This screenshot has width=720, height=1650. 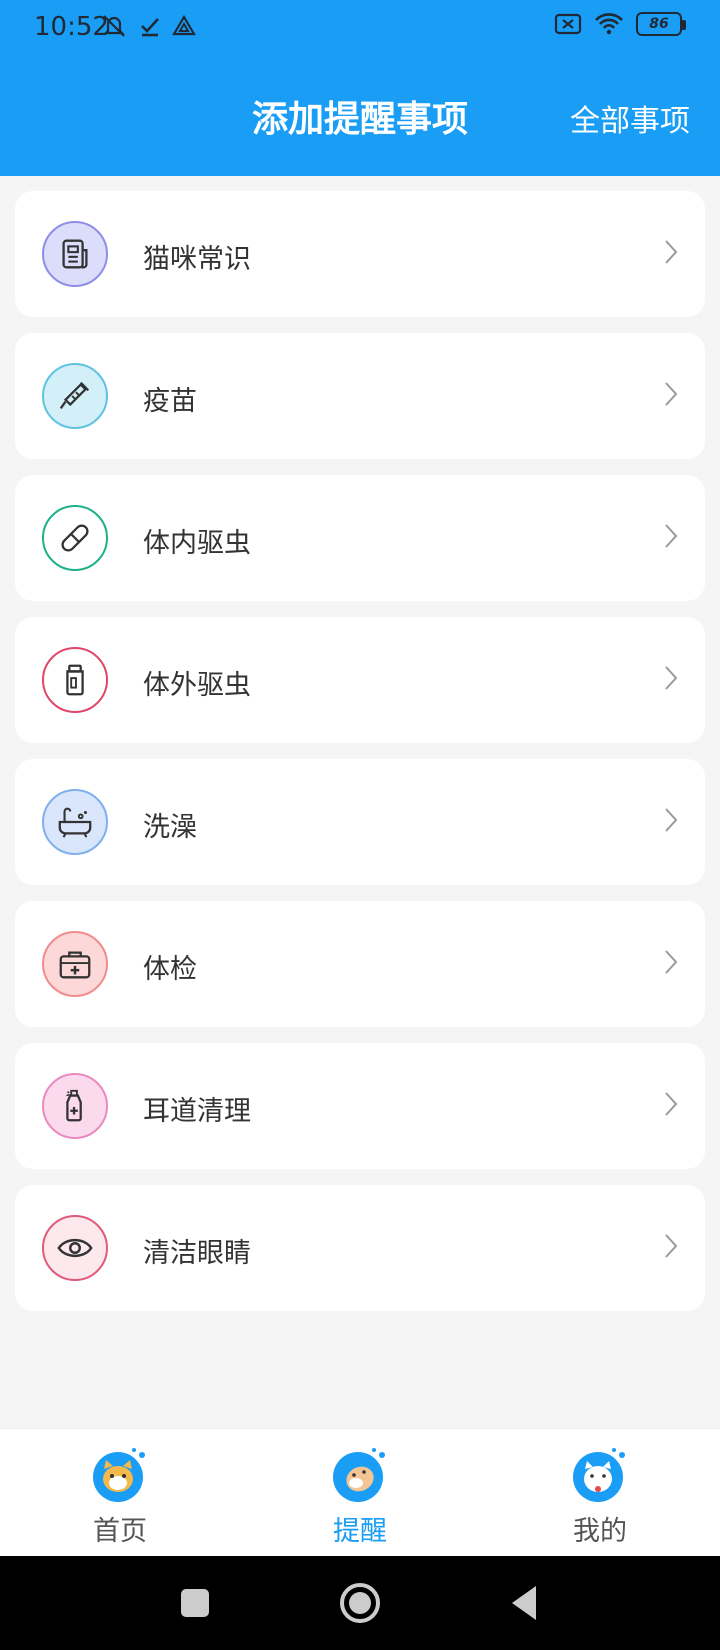 I want to click on check-icon, so click(x=150, y=27).